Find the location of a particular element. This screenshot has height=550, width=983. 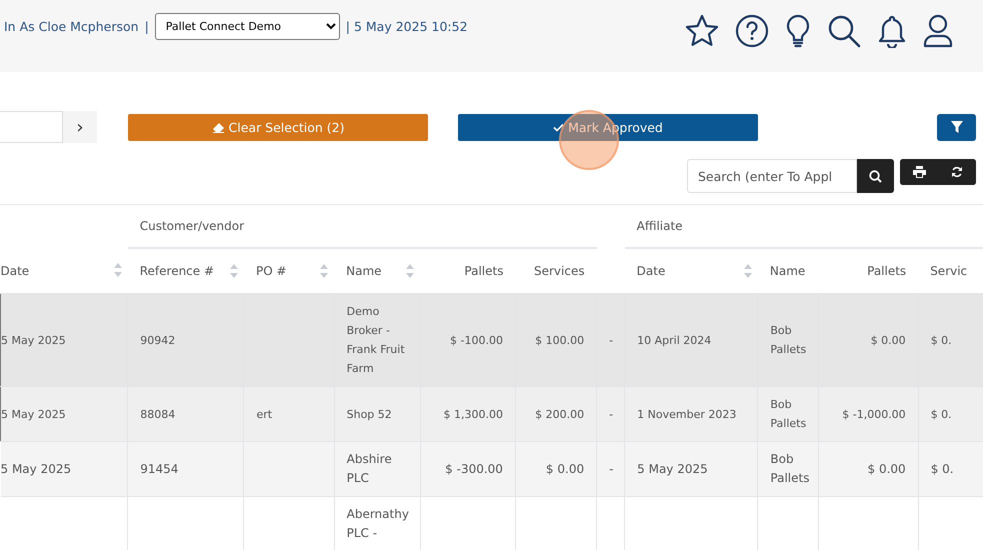

search-field: Search (enter To Appl is located at coordinates (772, 176).